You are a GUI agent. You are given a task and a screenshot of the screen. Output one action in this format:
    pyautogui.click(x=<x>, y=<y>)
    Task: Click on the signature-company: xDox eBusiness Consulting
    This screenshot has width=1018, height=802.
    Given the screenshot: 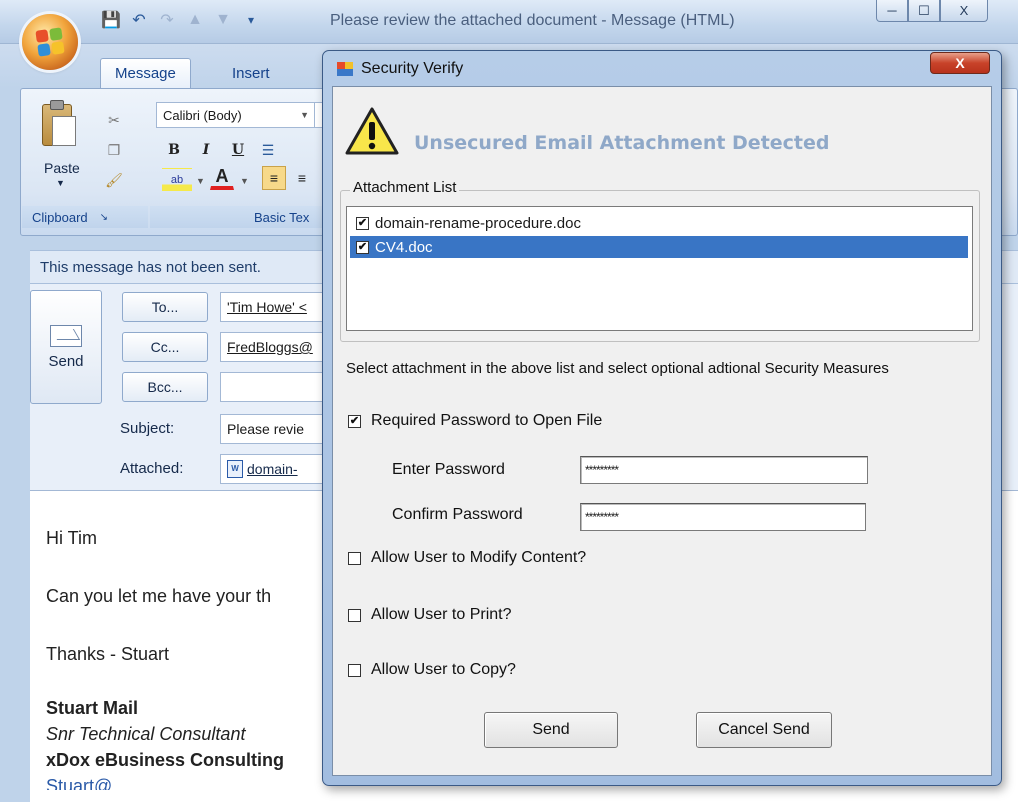 What is the action you would take?
    pyautogui.click(x=165, y=760)
    